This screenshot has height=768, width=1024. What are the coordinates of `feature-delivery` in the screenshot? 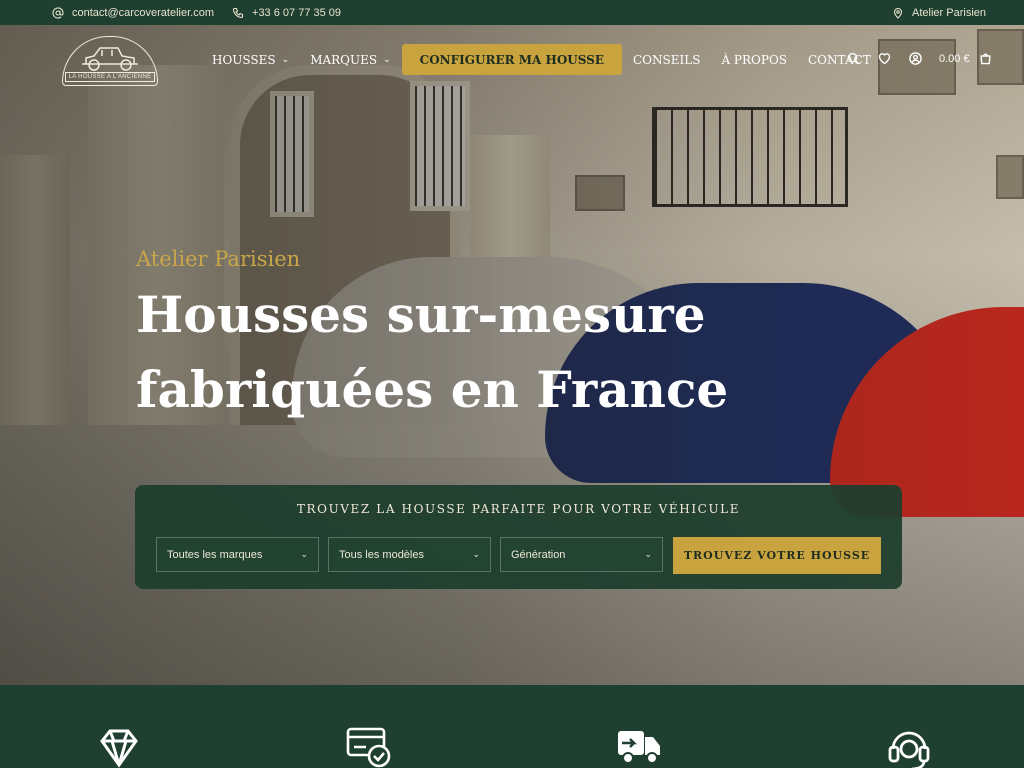 It's located at (639, 746).